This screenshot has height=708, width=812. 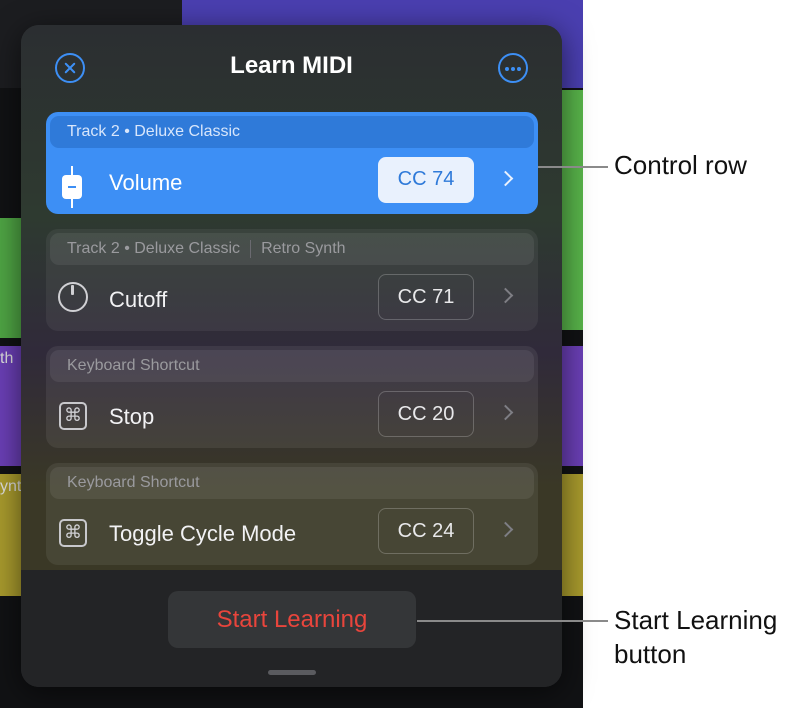 What do you see at coordinates (696, 637) in the screenshot?
I see `callout-start-learning: Start Learning button` at bounding box center [696, 637].